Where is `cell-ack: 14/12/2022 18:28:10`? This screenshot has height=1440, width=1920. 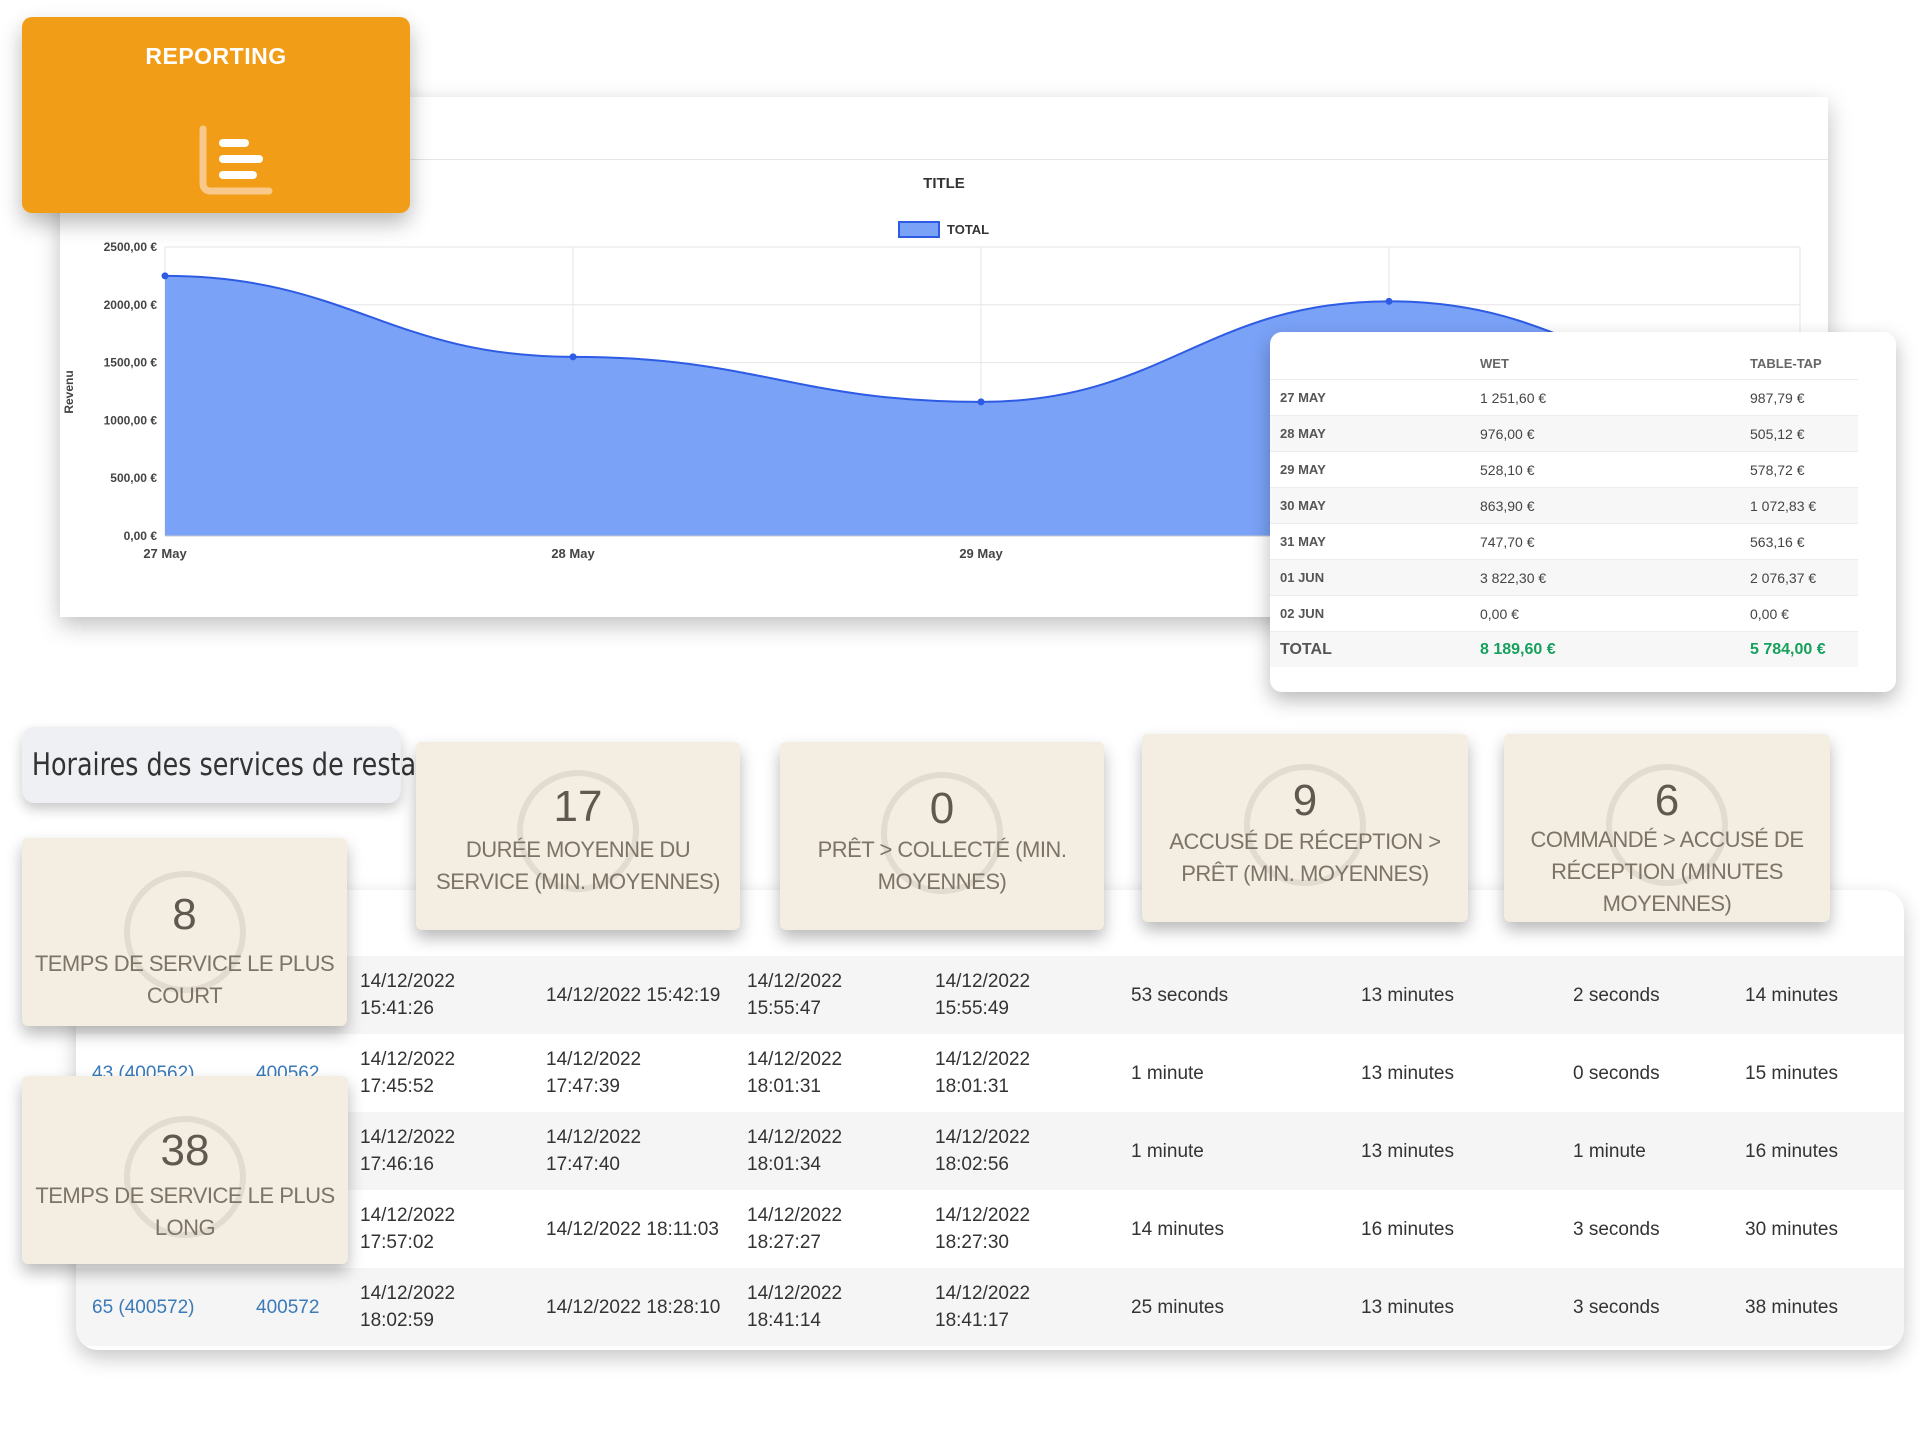
cell-ack: 14/12/2022 18:28:10 is located at coordinates (633, 1307).